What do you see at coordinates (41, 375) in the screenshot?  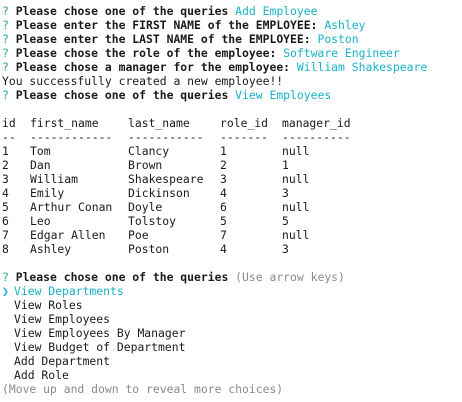 I see `choice-label: Add Role` at bounding box center [41, 375].